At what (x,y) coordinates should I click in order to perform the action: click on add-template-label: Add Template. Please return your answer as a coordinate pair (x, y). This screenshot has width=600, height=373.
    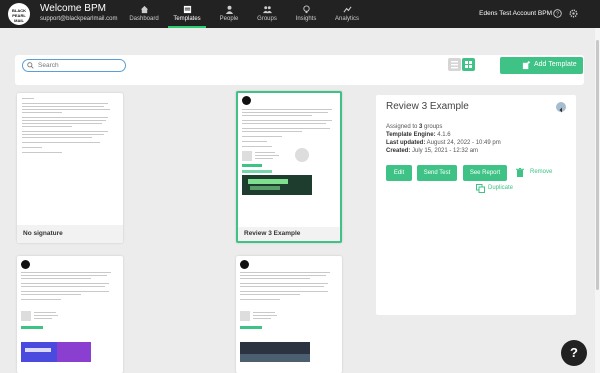
    Looking at the image, I should click on (555, 64).